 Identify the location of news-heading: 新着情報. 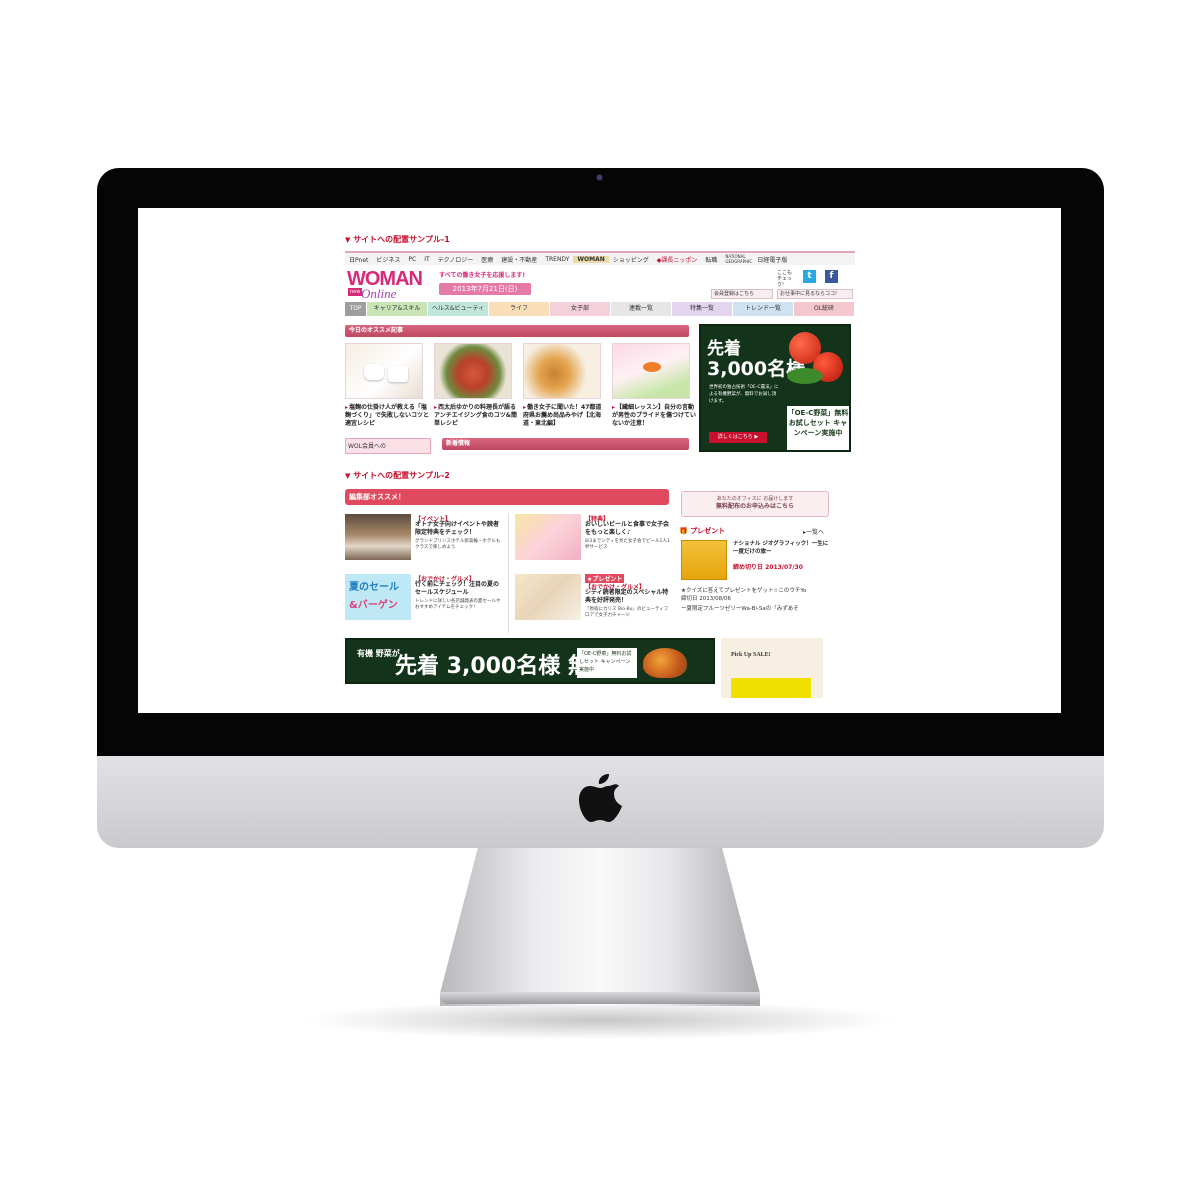
(565, 444).